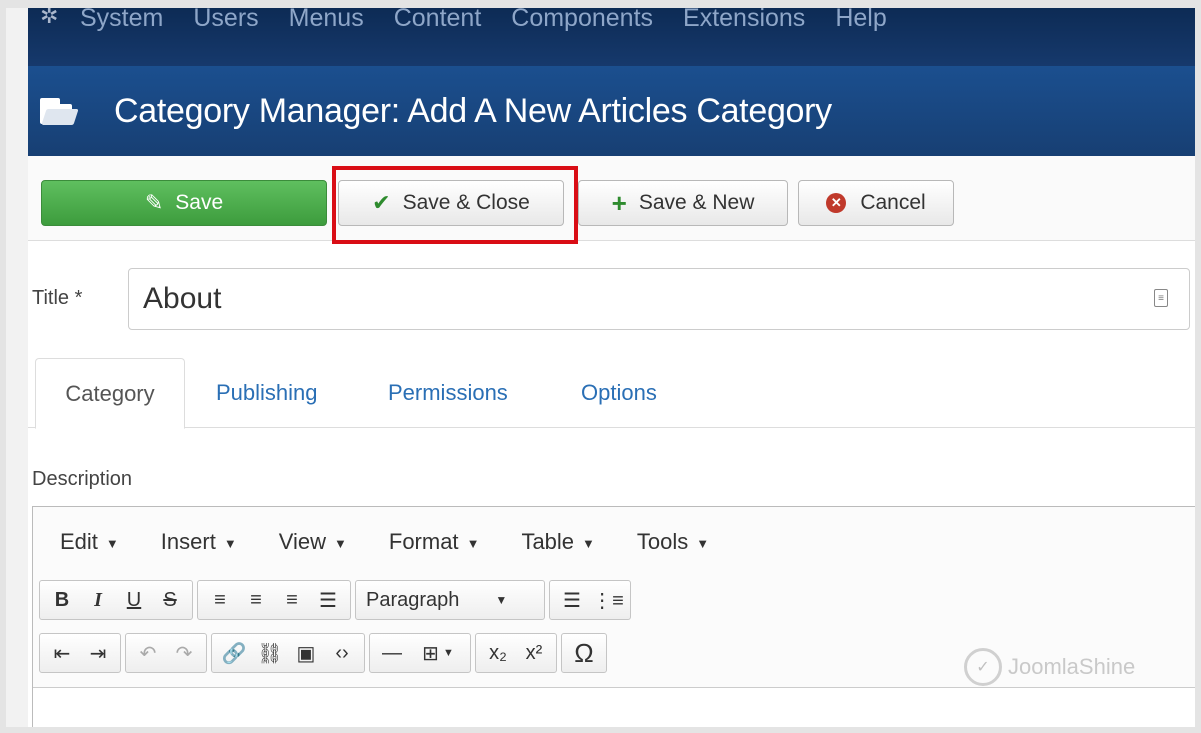 The height and width of the screenshot is (733, 1201). Describe the element at coordinates (614, 707) in the screenshot. I see `editor-content-area` at that location.